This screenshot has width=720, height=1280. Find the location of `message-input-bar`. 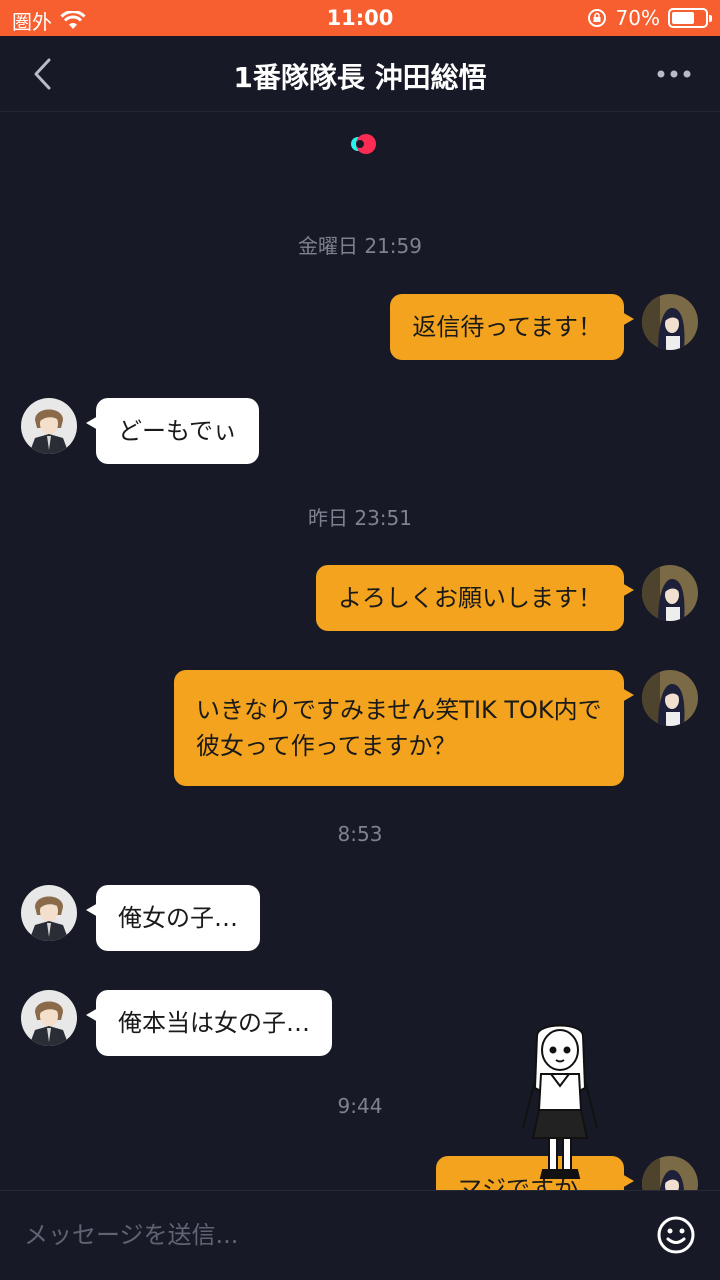

message-input-bar is located at coordinates (360, 1235).